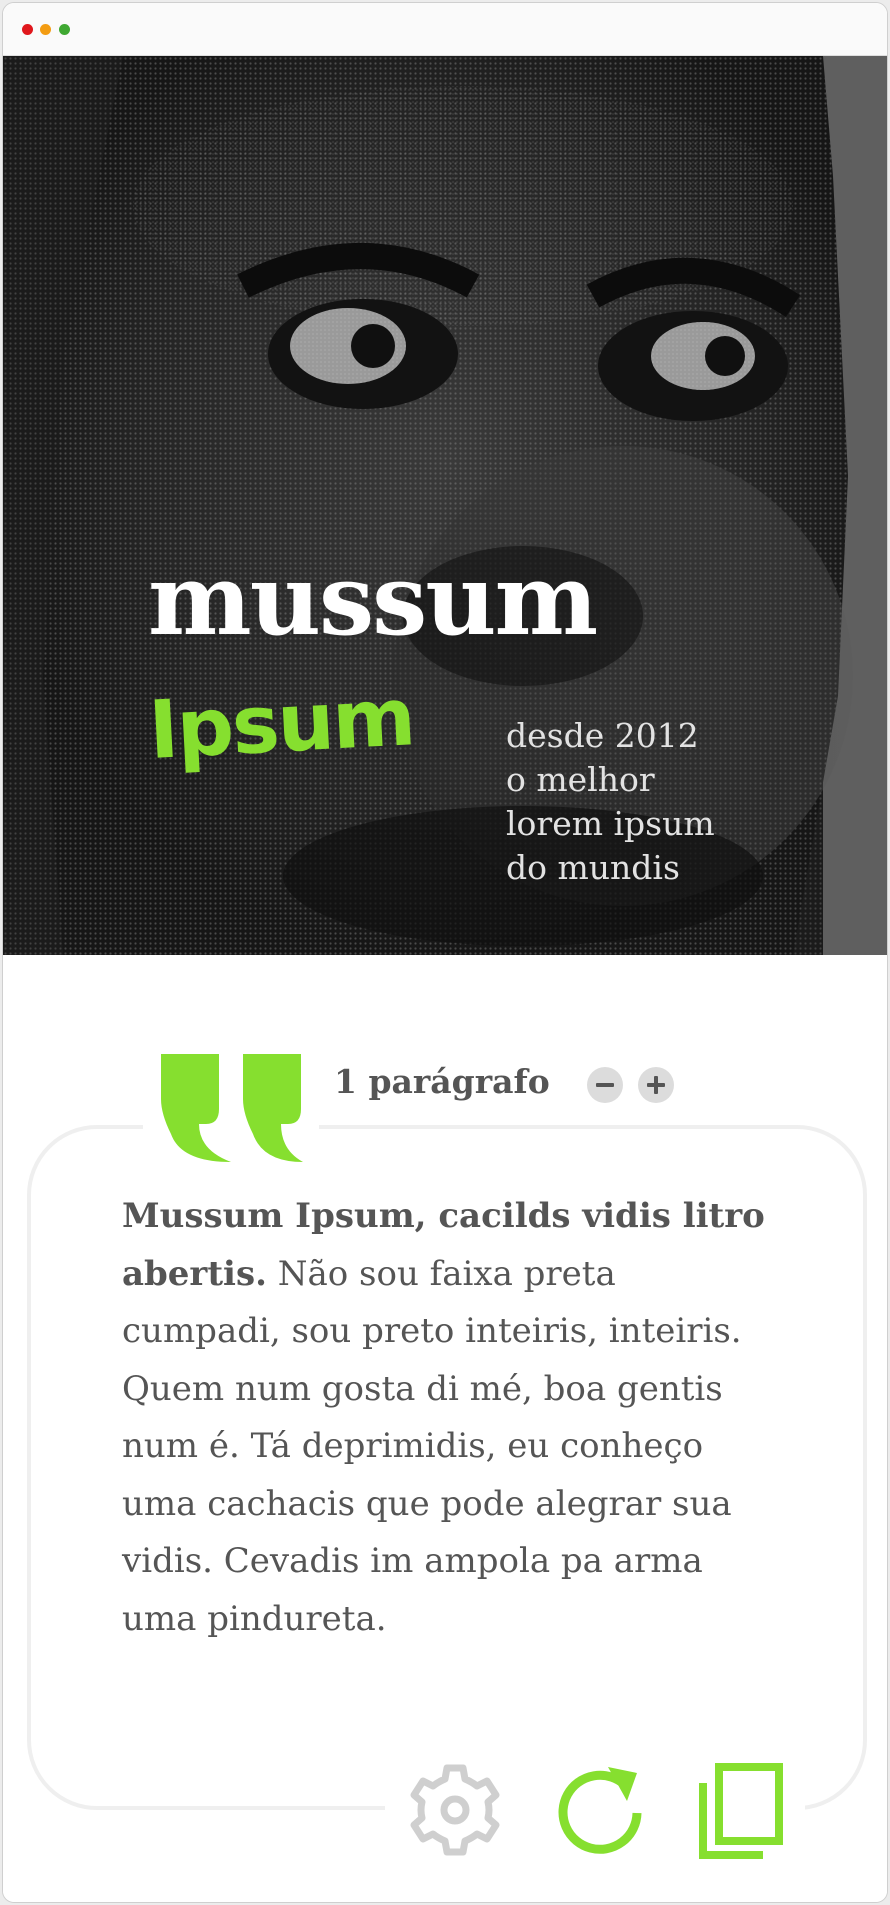 The width and height of the screenshot is (890, 1905). What do you see at coordinates (27, 29) in the screenshot?
I see `close-window-button` at bounding box center [27, 29].